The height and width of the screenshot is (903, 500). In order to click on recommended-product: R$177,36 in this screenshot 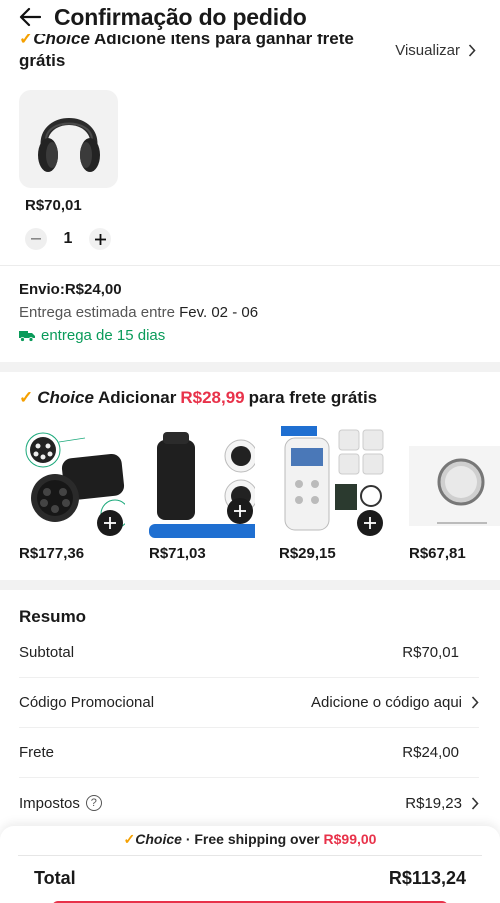, I will do `click(78, 494)`.